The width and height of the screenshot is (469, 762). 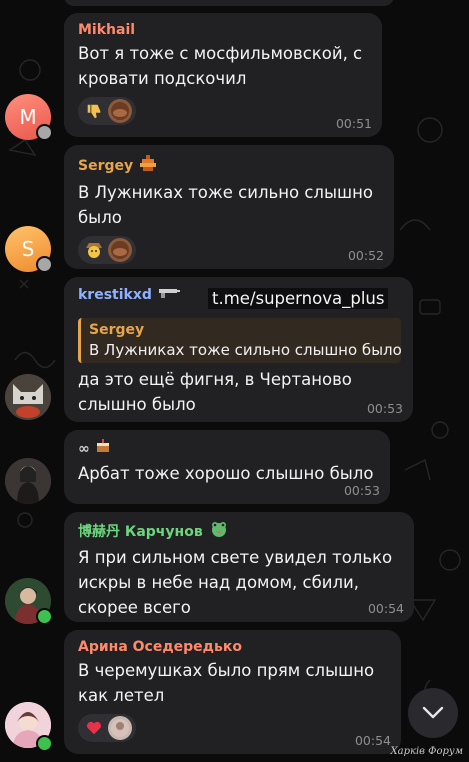 I want to click on thumbs-down-icon, so click(x=94, y=111).